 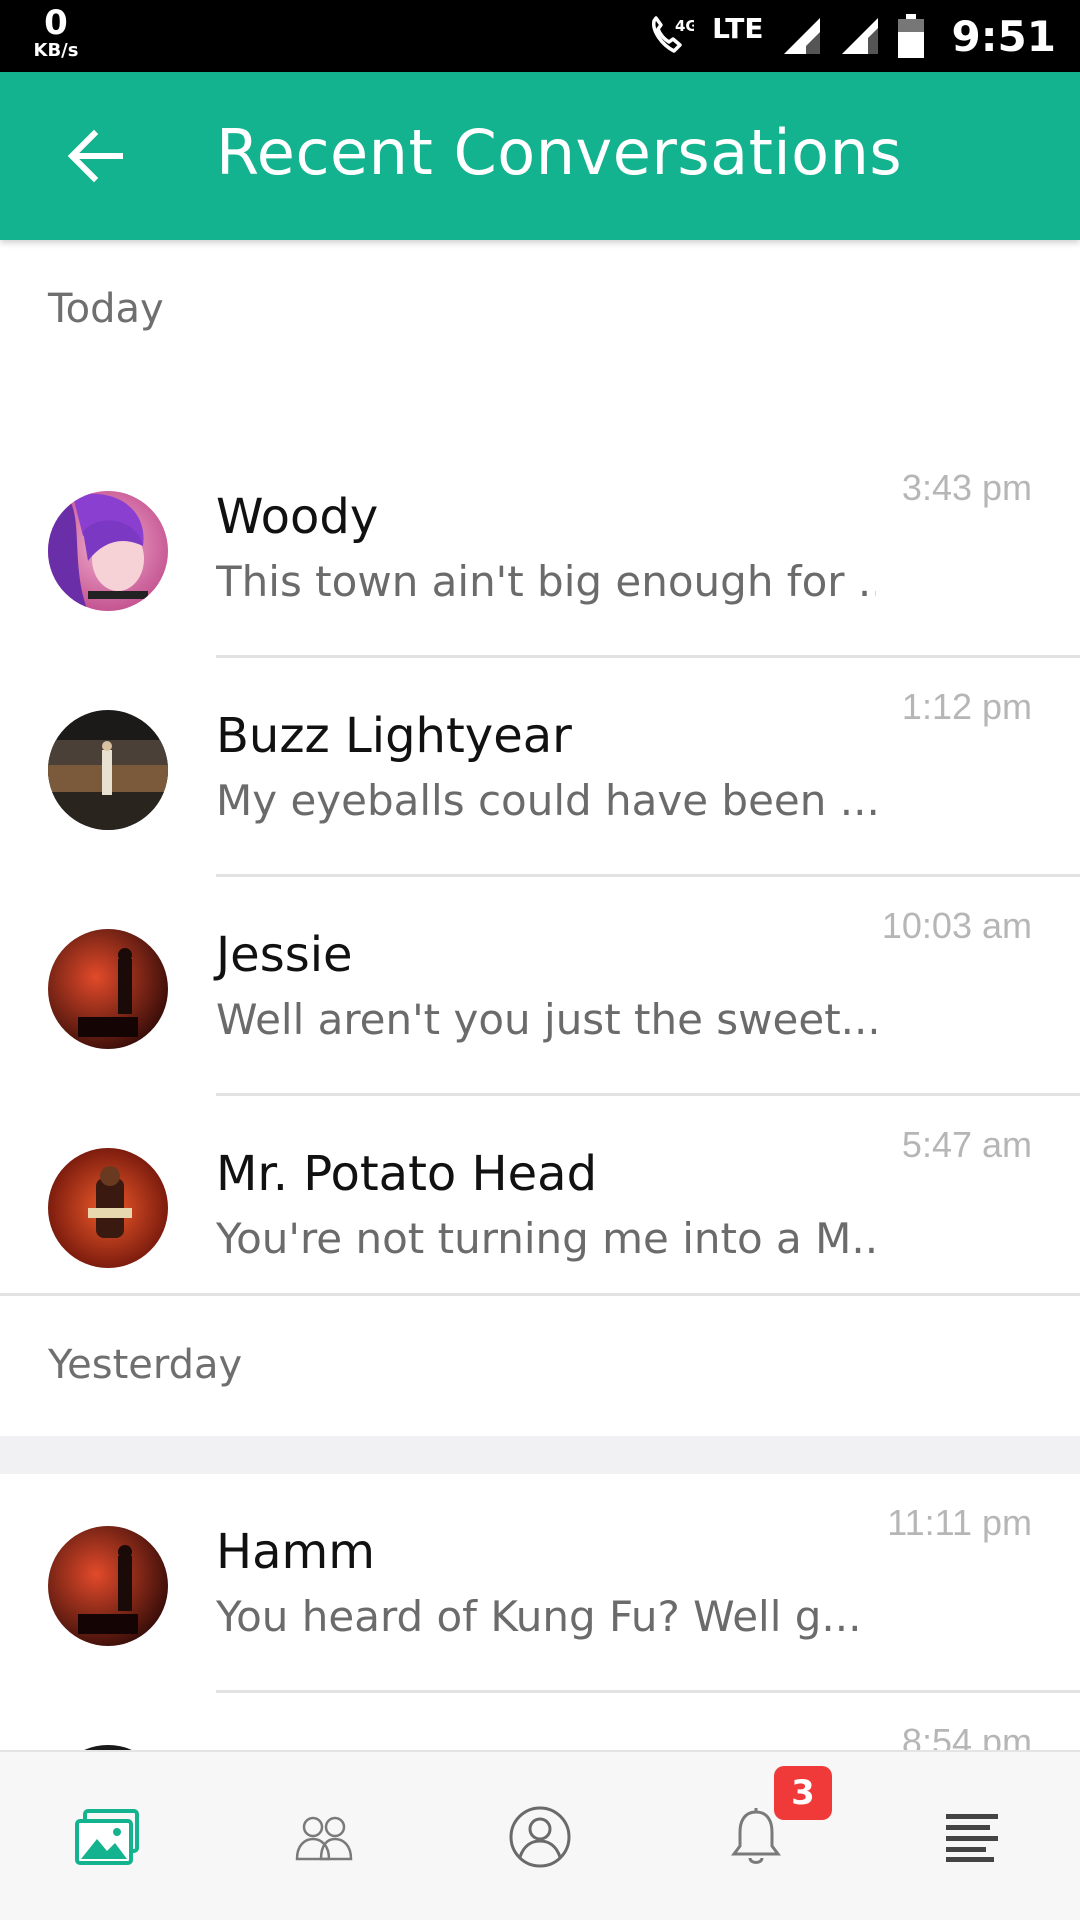 I want to click on back-button, so click(x=96, y=156).